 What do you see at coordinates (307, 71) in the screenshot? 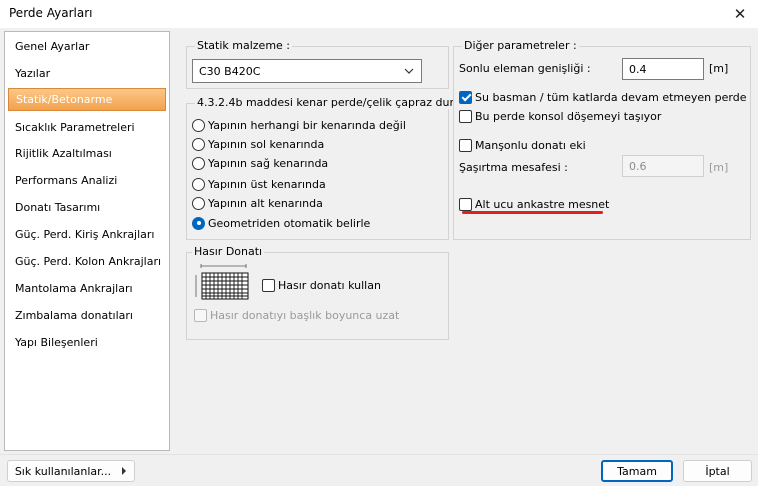
I see `material-select: C30 B420C` at bounding box center [307, 71].